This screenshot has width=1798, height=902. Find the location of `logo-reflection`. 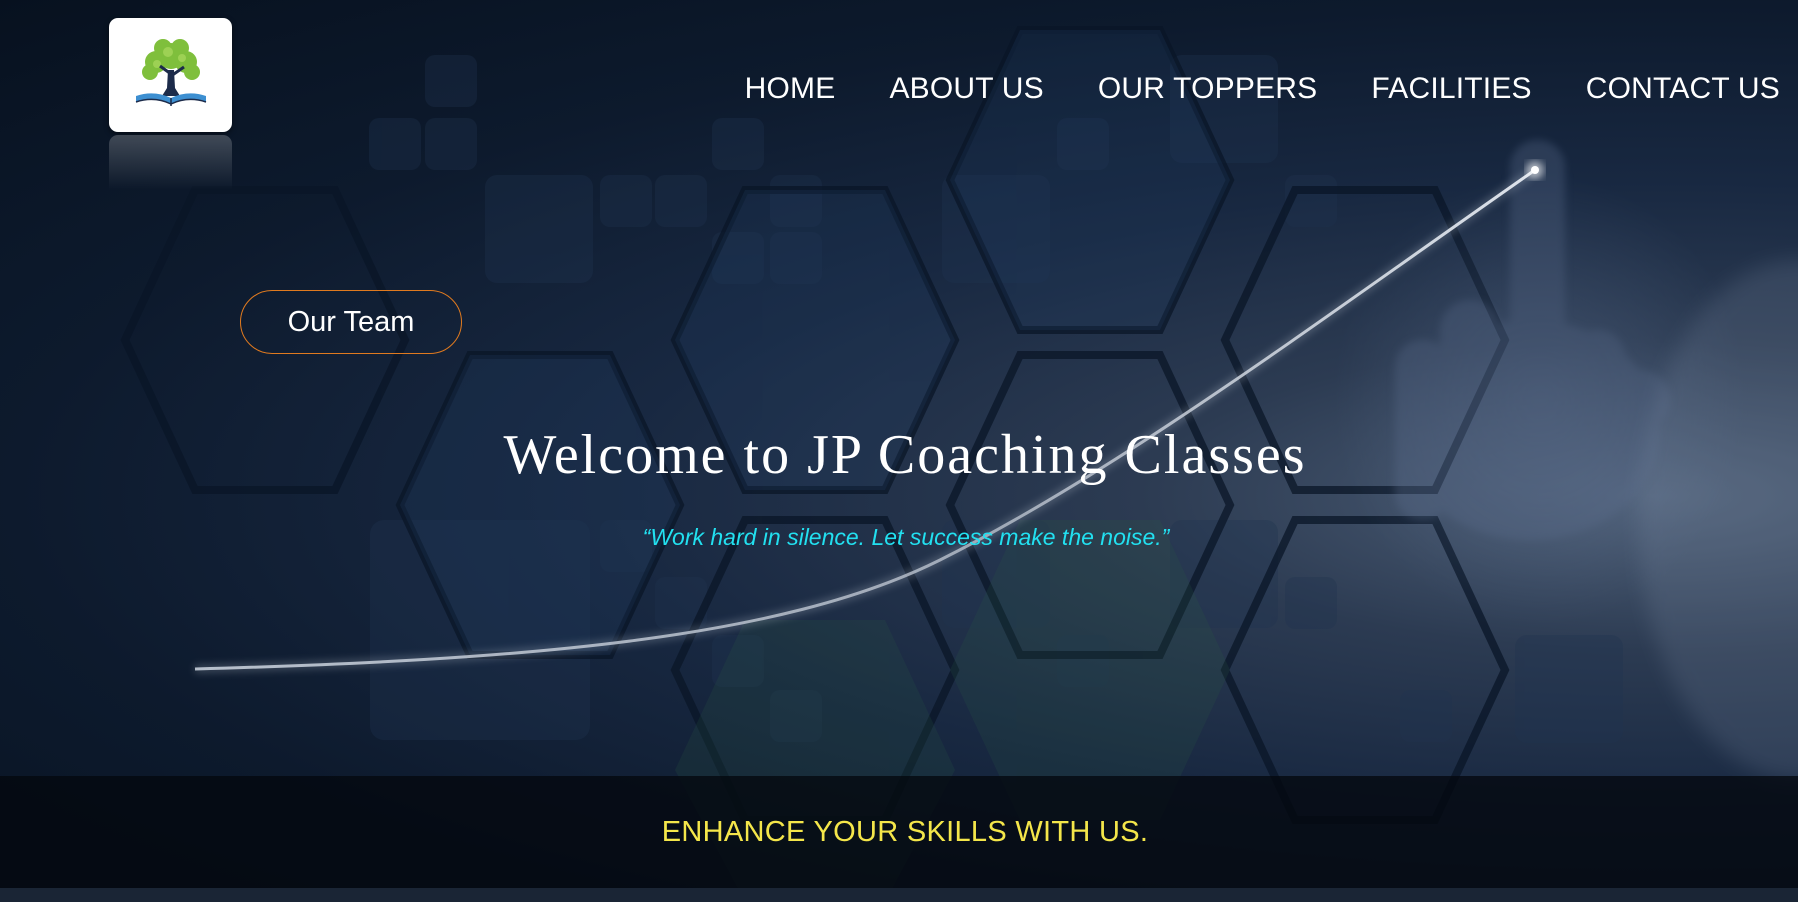

logo-reflection is located at coordinates (170, 162).